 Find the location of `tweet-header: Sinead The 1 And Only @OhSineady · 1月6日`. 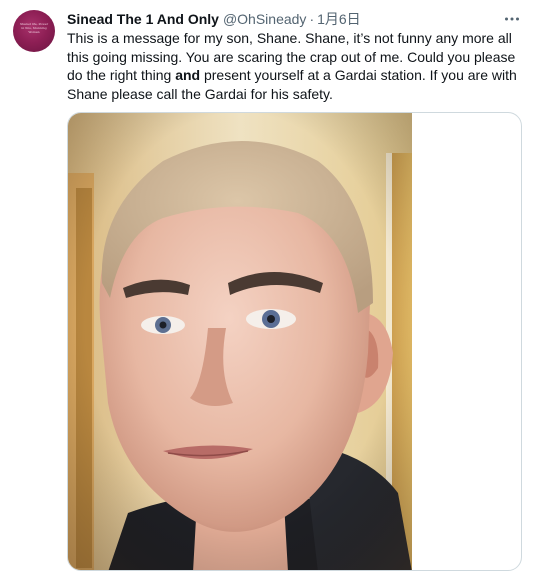

tweet-header: Sinead The 1 And Only @OhSineady · 1月6日 is located at coordinates (294, 19).